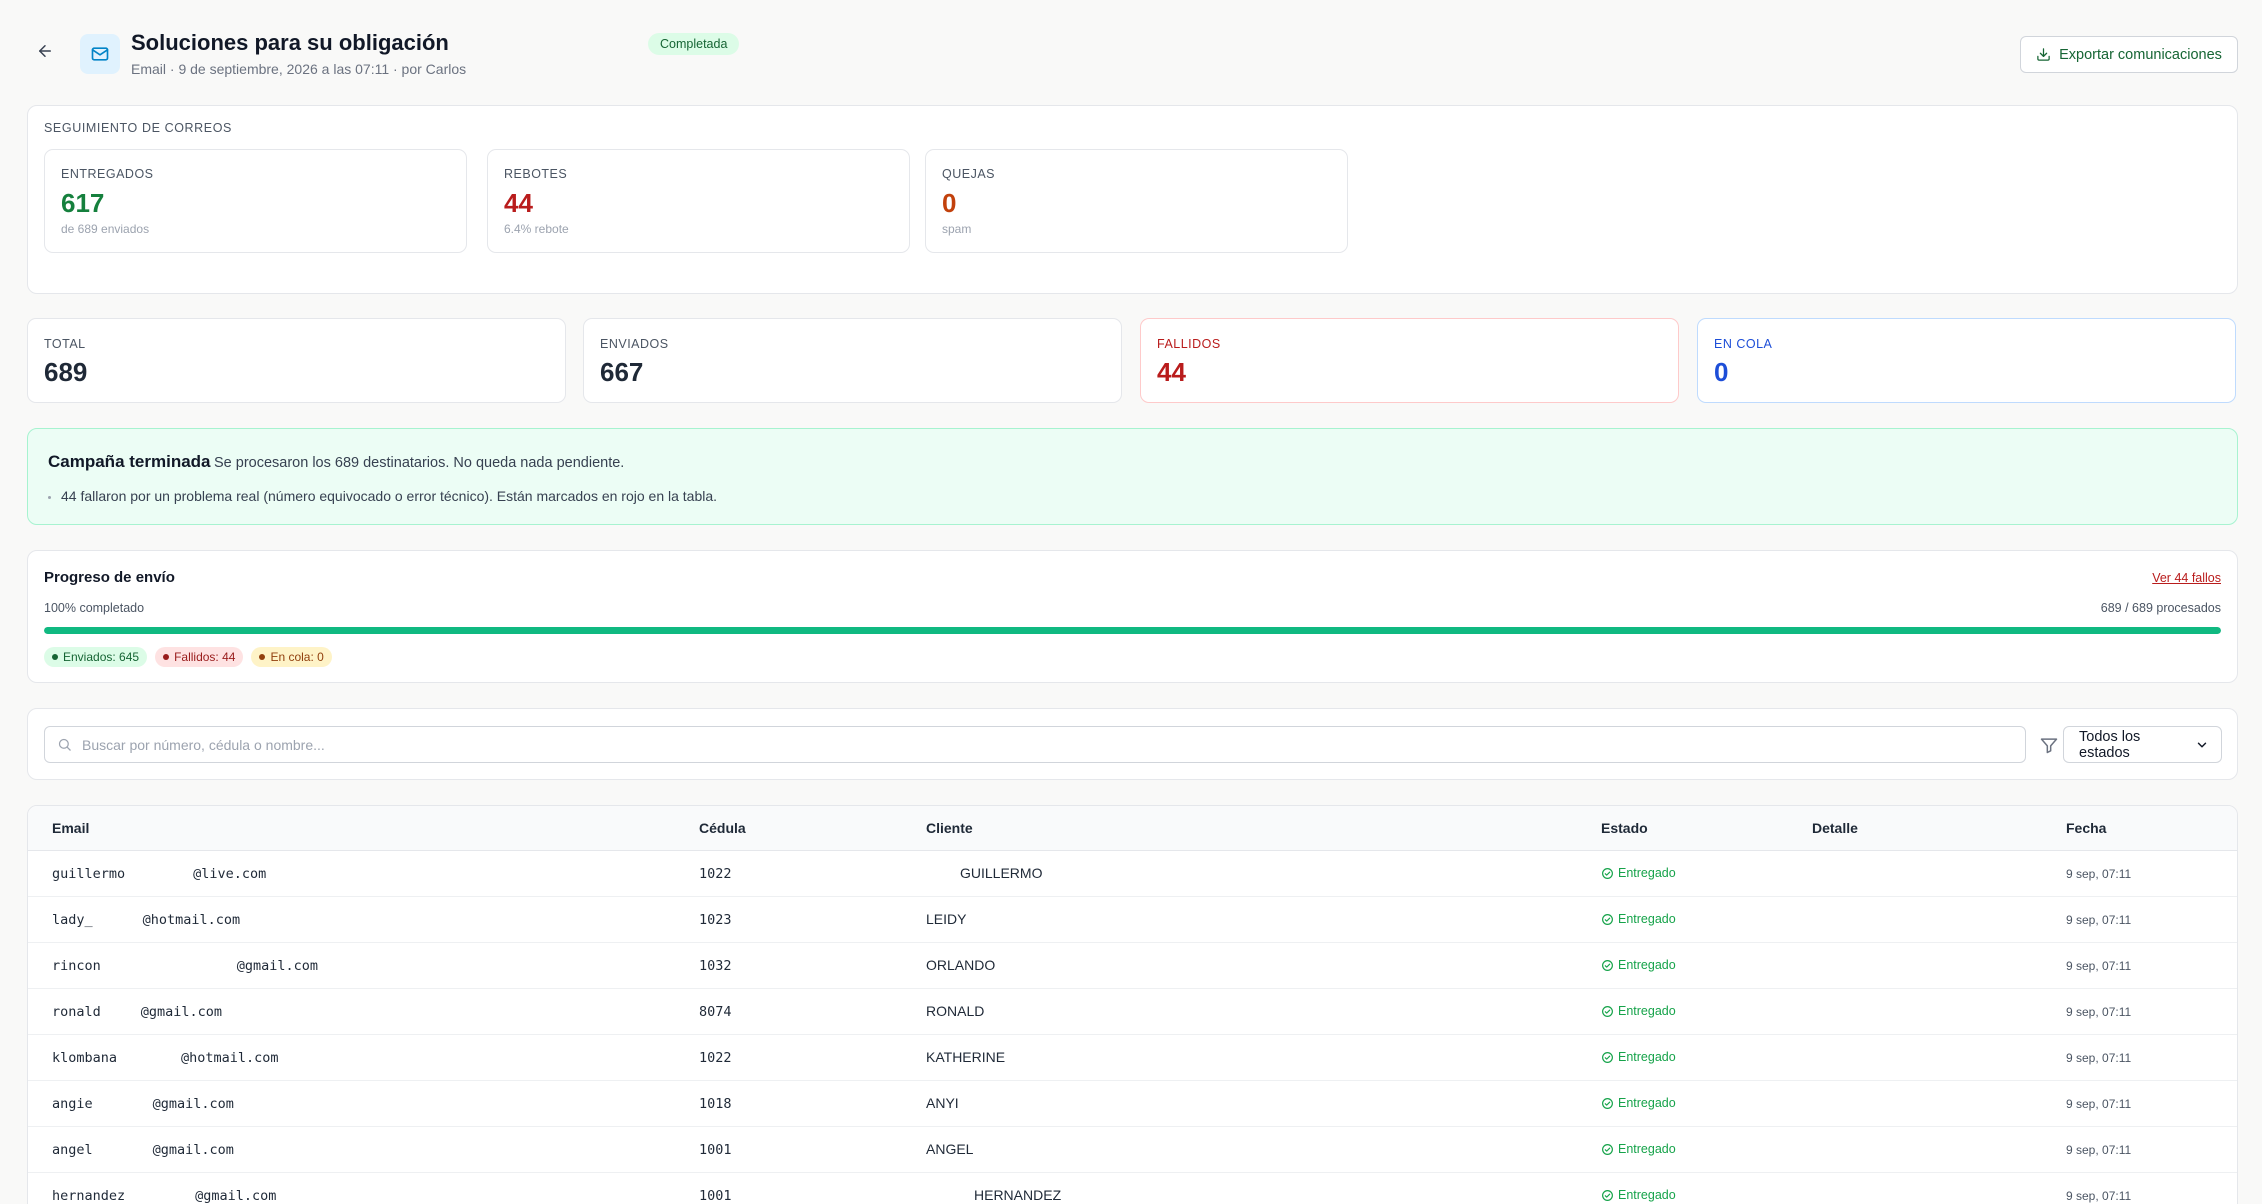  Describe the element at coordinates (1939, 828) in the screenshot. I see `col-header-detalle: Detalle` at that location.